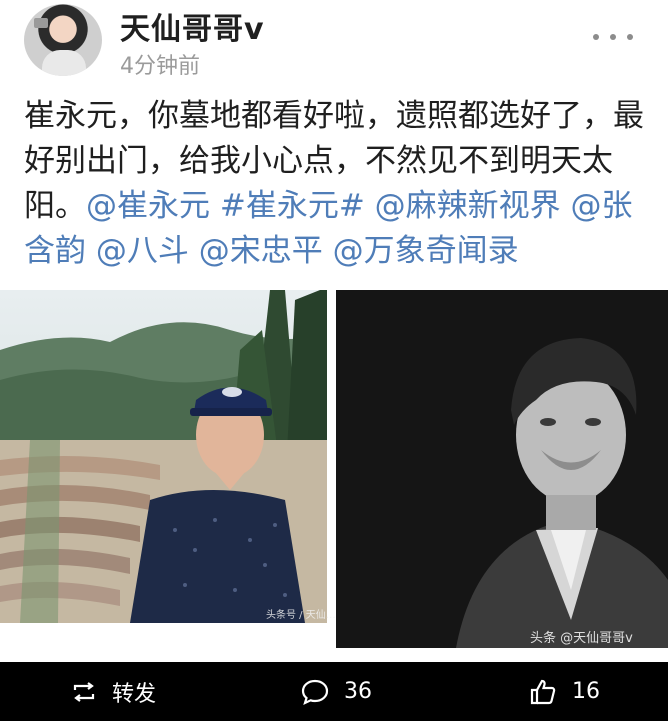 The image size is (668, 721). What do you see at coordinates (564, 691) in the screenshot?
I see `like-button: 16` at bounding box center [564, 691].